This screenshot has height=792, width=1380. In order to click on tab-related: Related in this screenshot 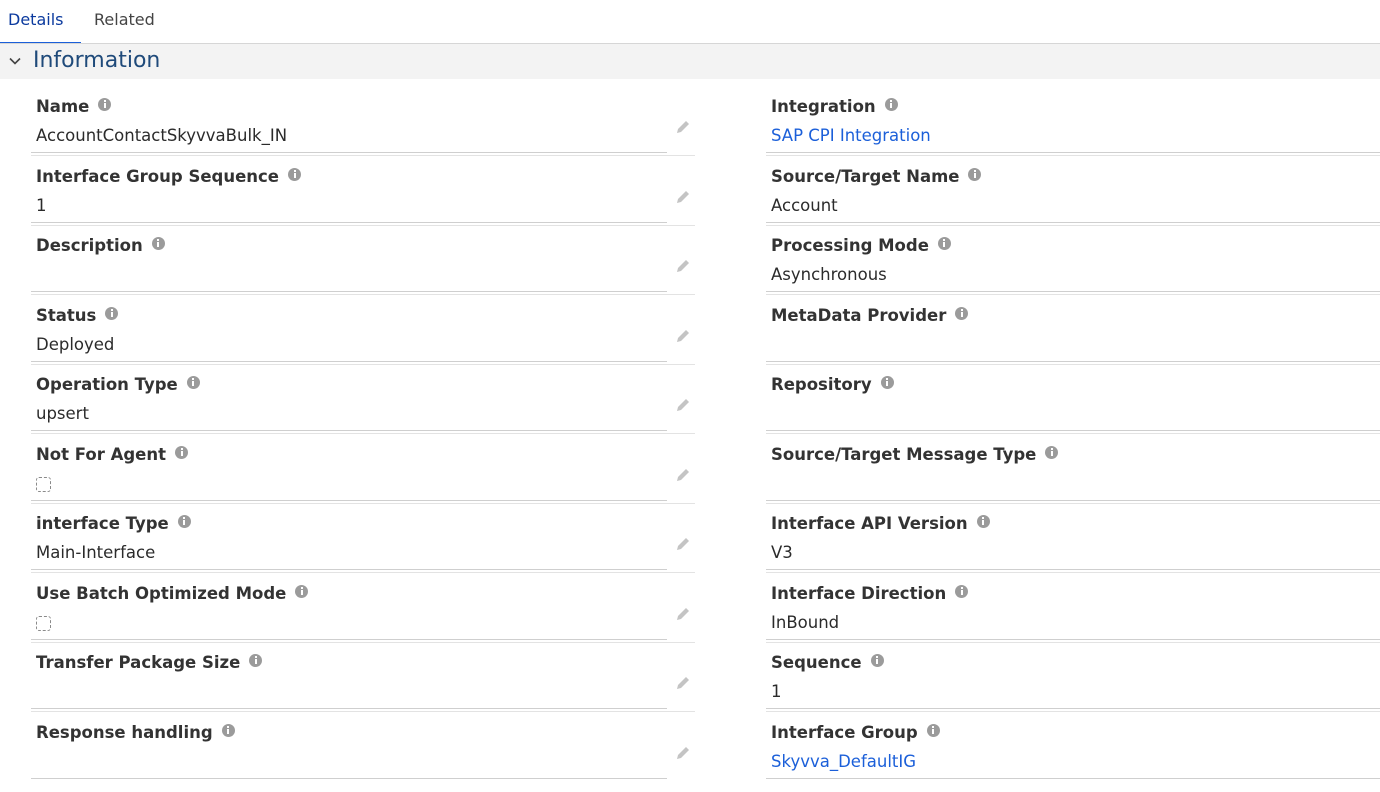, I will do `click(124, 21)`.